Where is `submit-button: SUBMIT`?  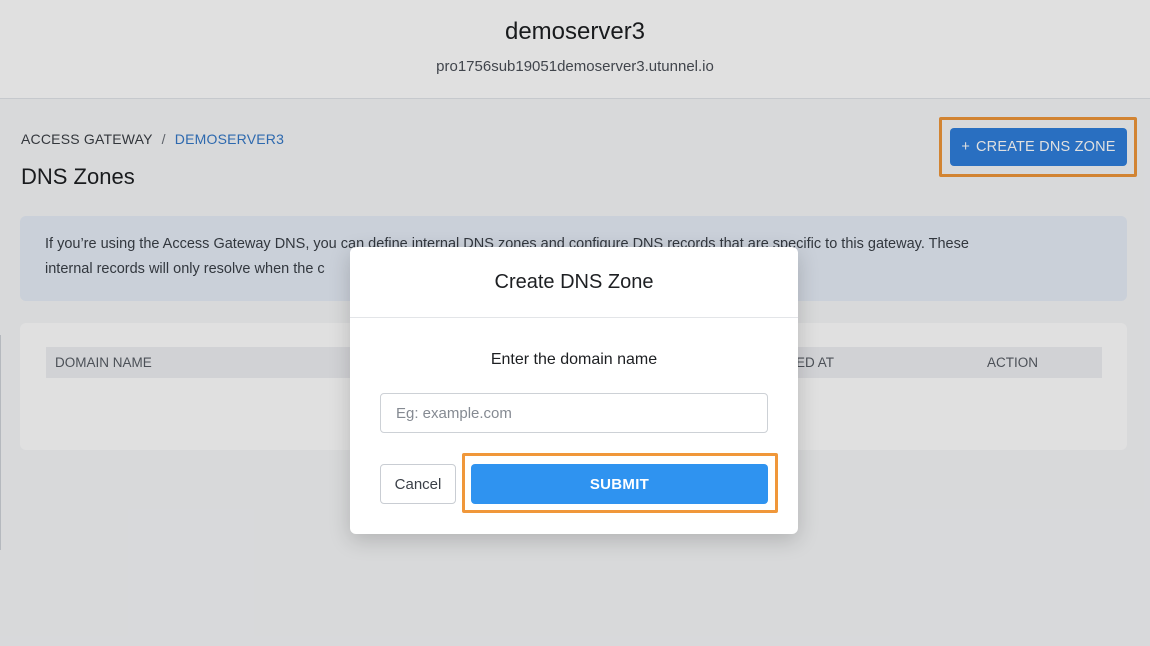
submit-button: SUBMIT is located at coordinates (619, 484).